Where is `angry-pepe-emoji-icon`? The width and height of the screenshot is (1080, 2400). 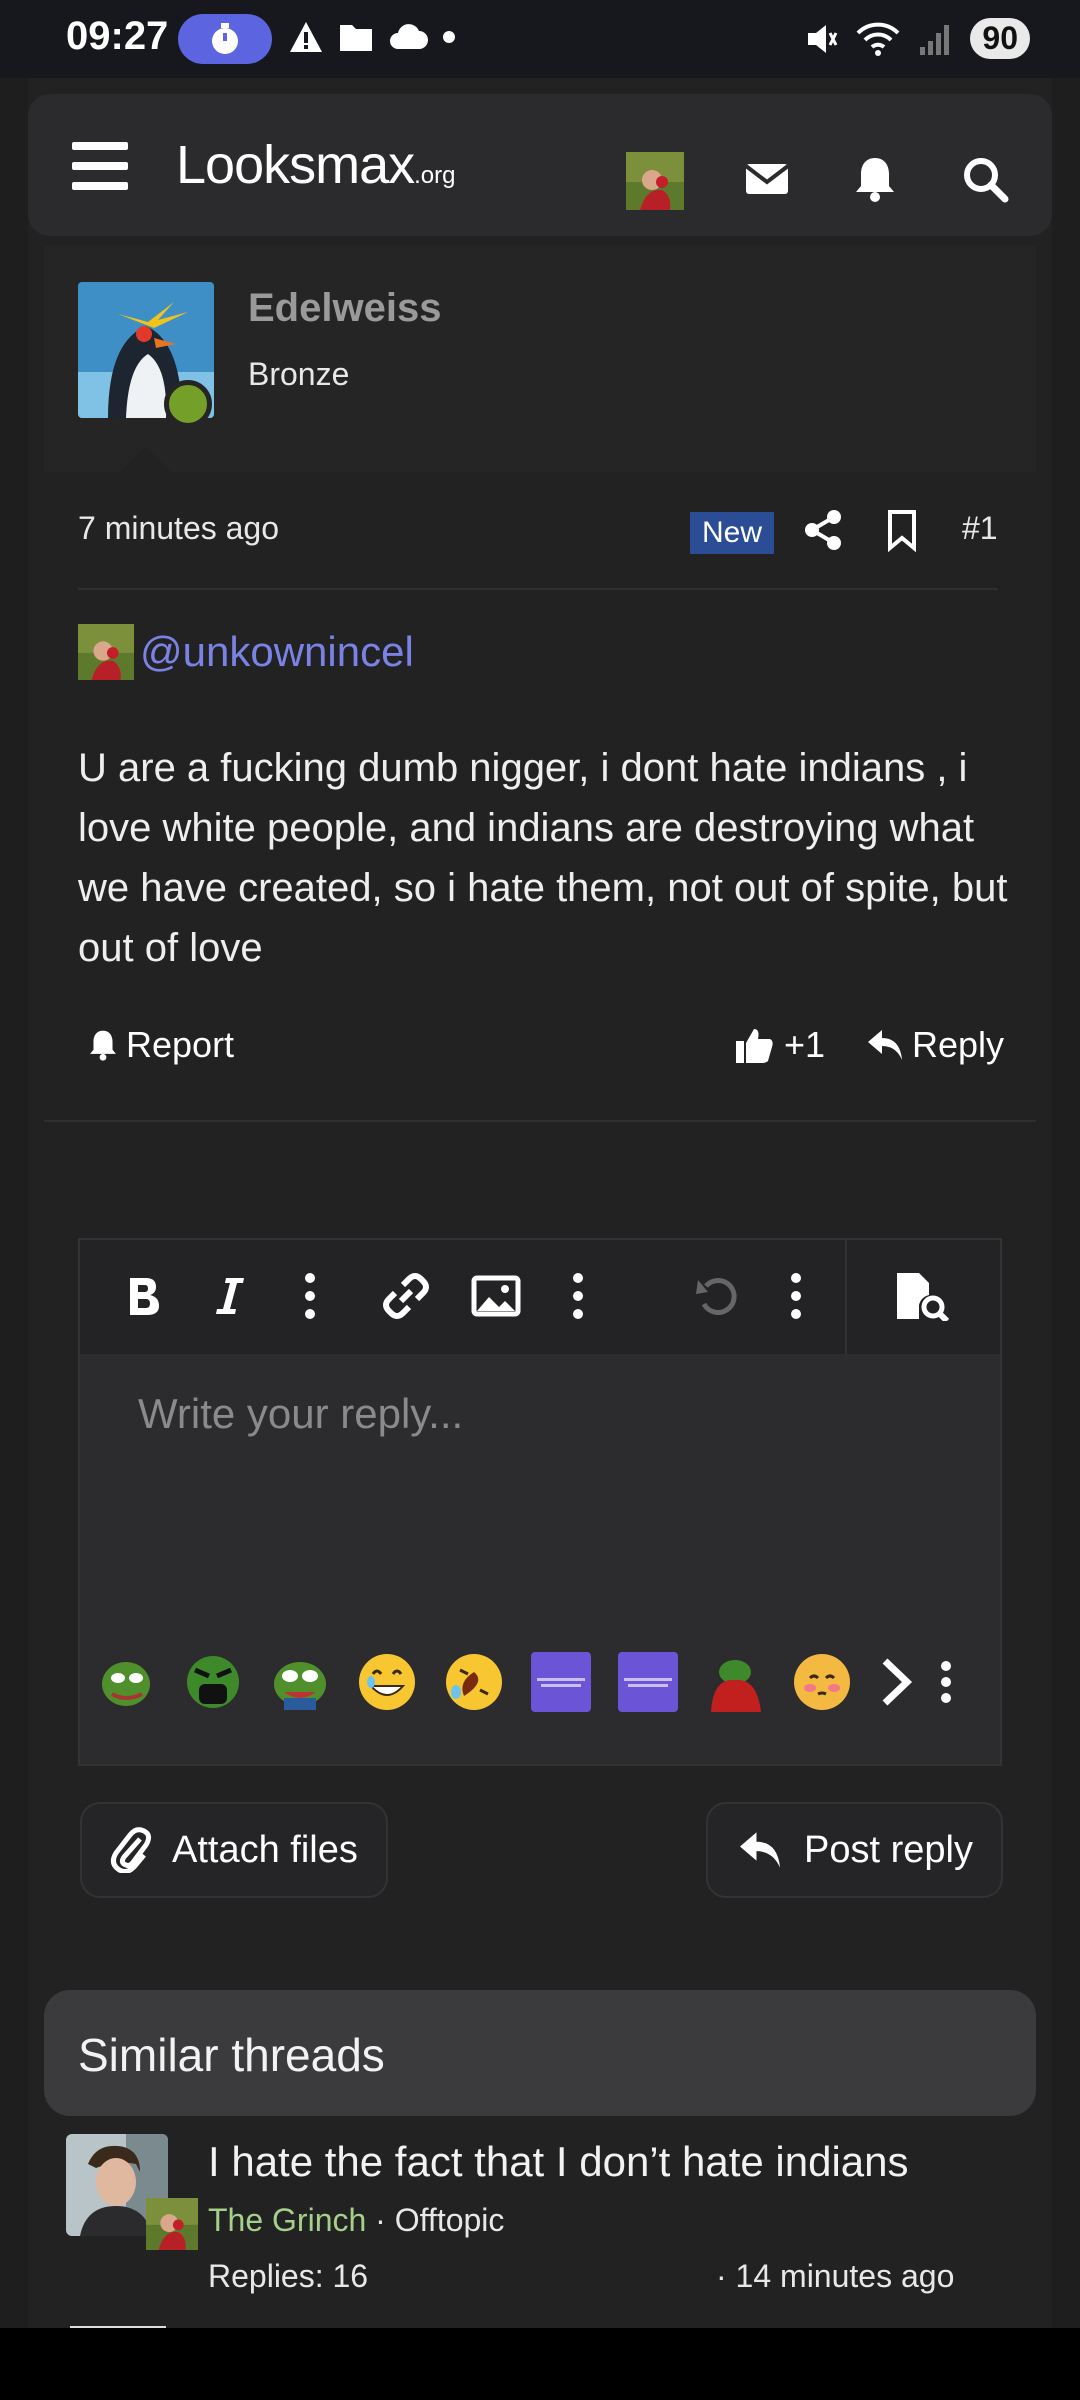
angry-pepe-emoji-icon is located at coordinates (213, 1682).